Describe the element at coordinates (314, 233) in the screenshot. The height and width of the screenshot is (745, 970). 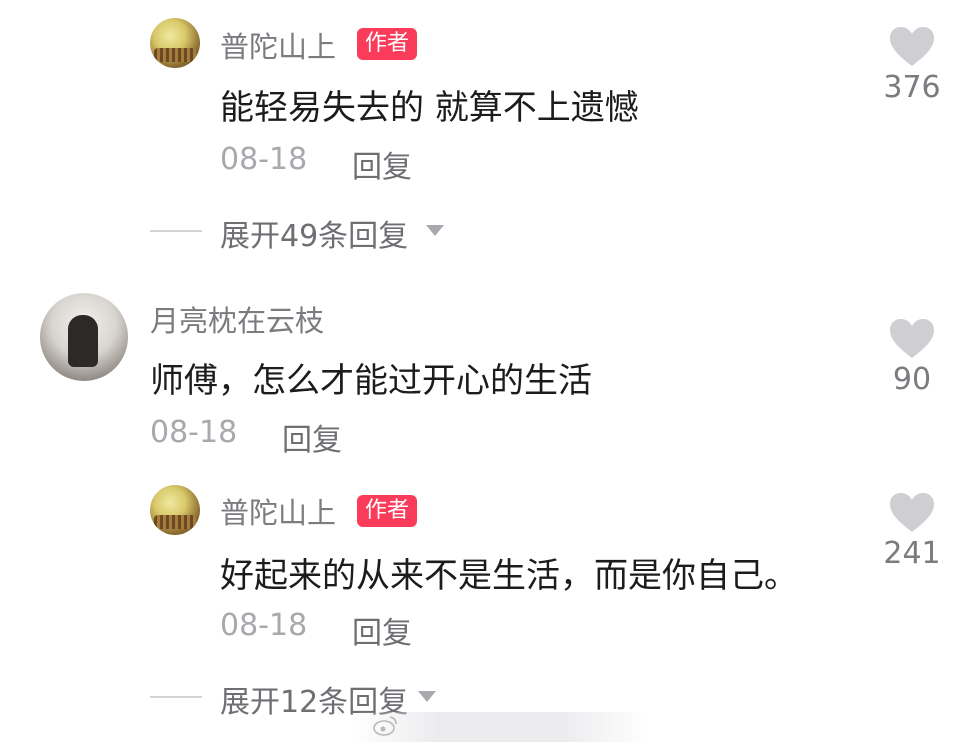
I see `expand-replies-label: 展开49条回复` at that location.